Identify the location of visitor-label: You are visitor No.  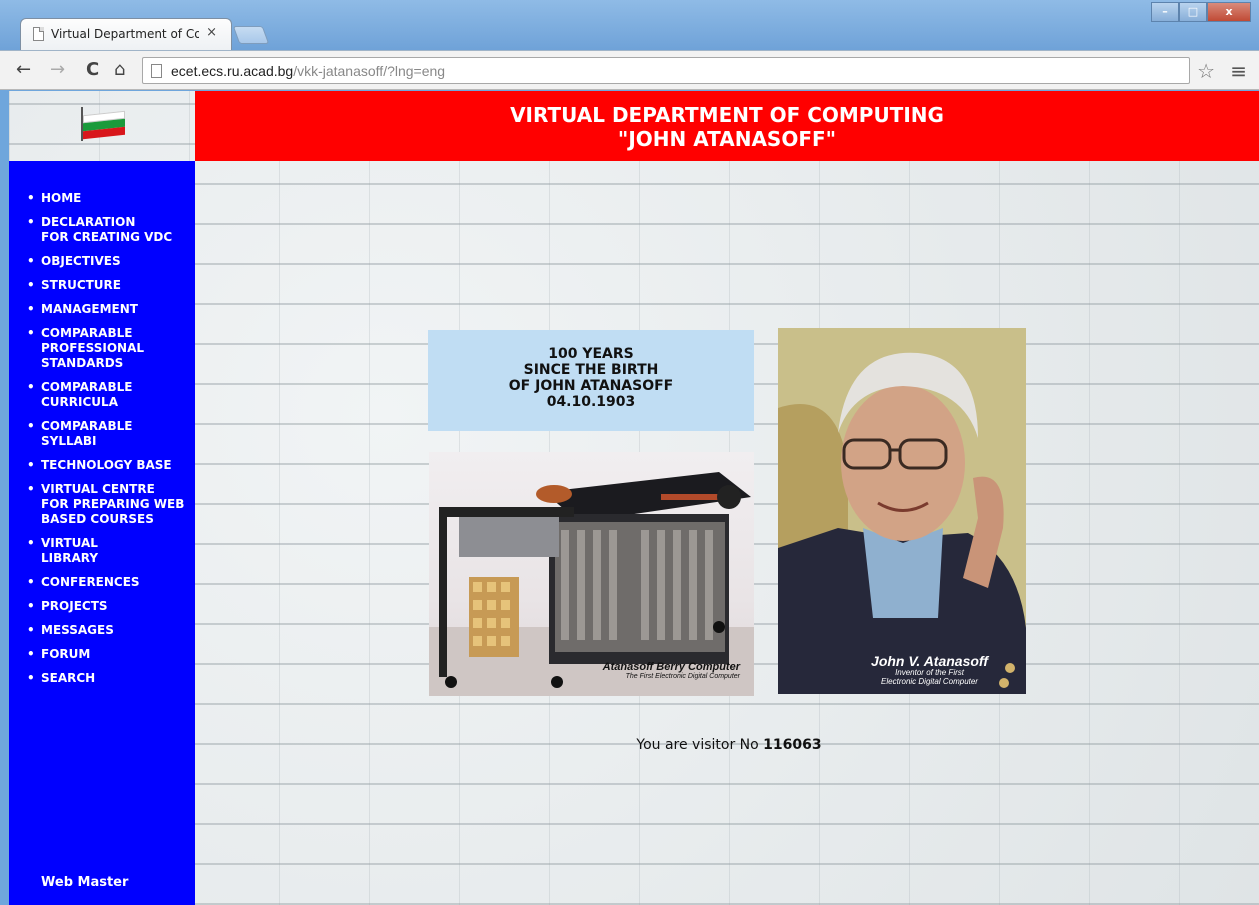
(697, 745).